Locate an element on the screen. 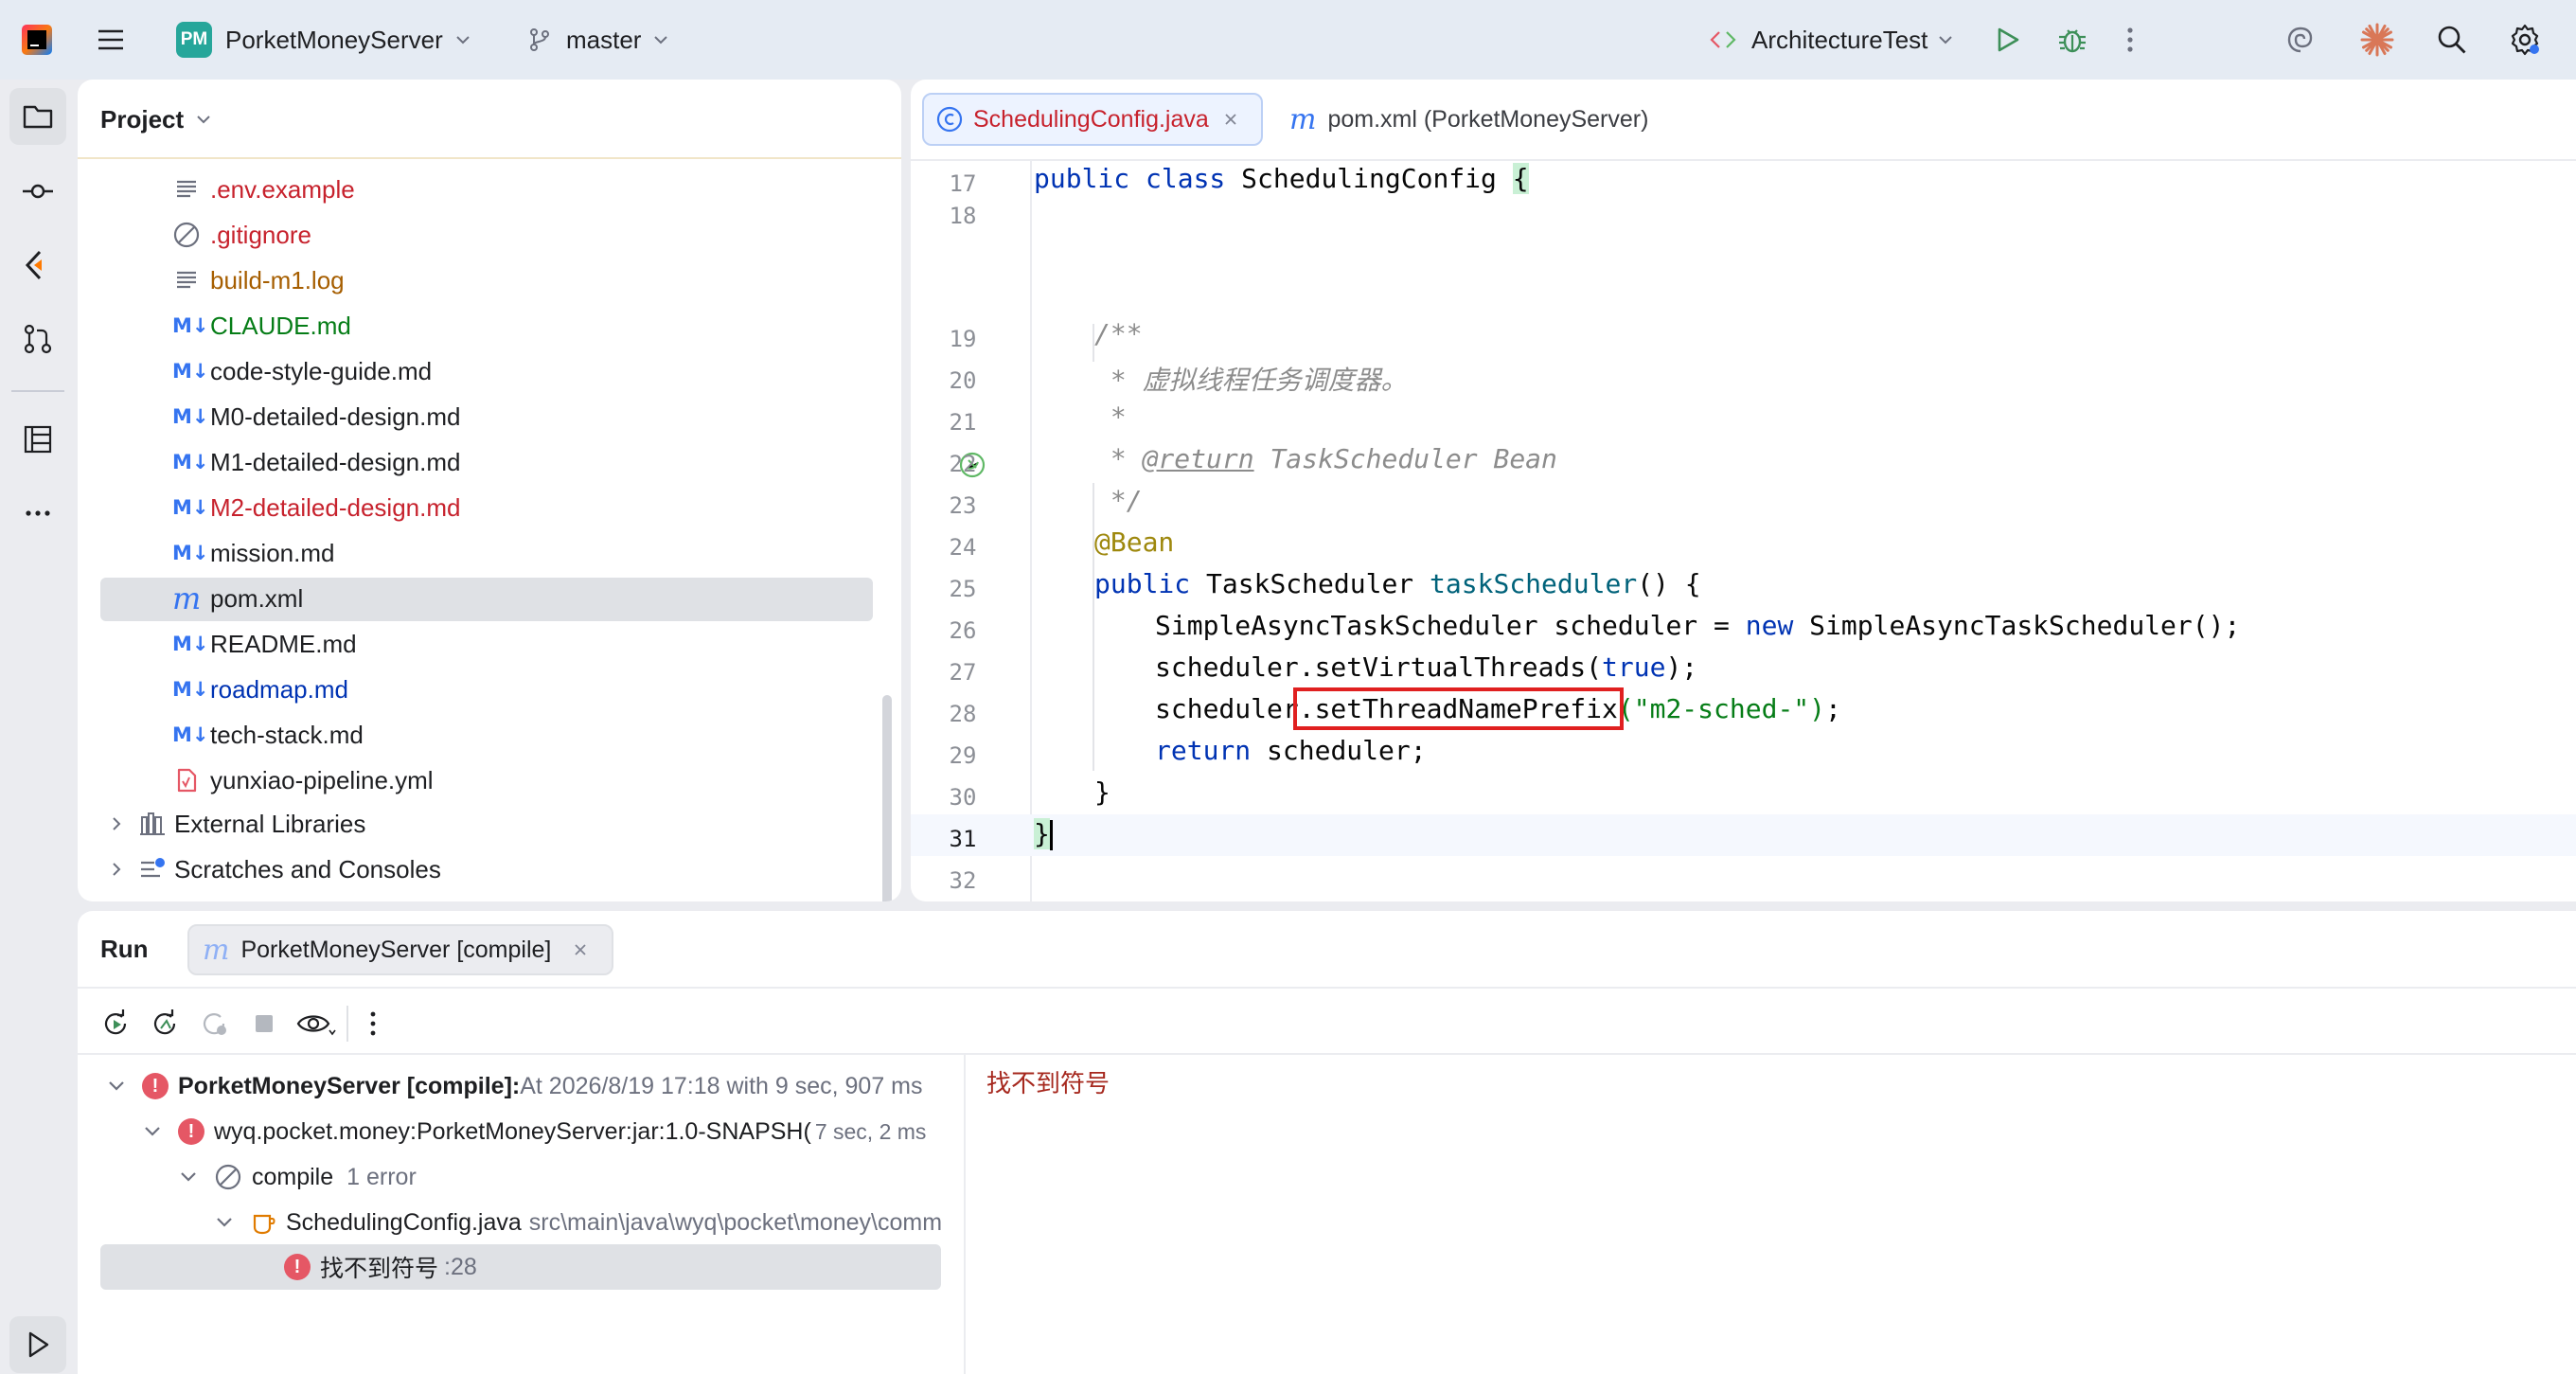 The height and width of the screenshot is (1374, 2576). hamburger-icon is located at coordinates (110, 39).